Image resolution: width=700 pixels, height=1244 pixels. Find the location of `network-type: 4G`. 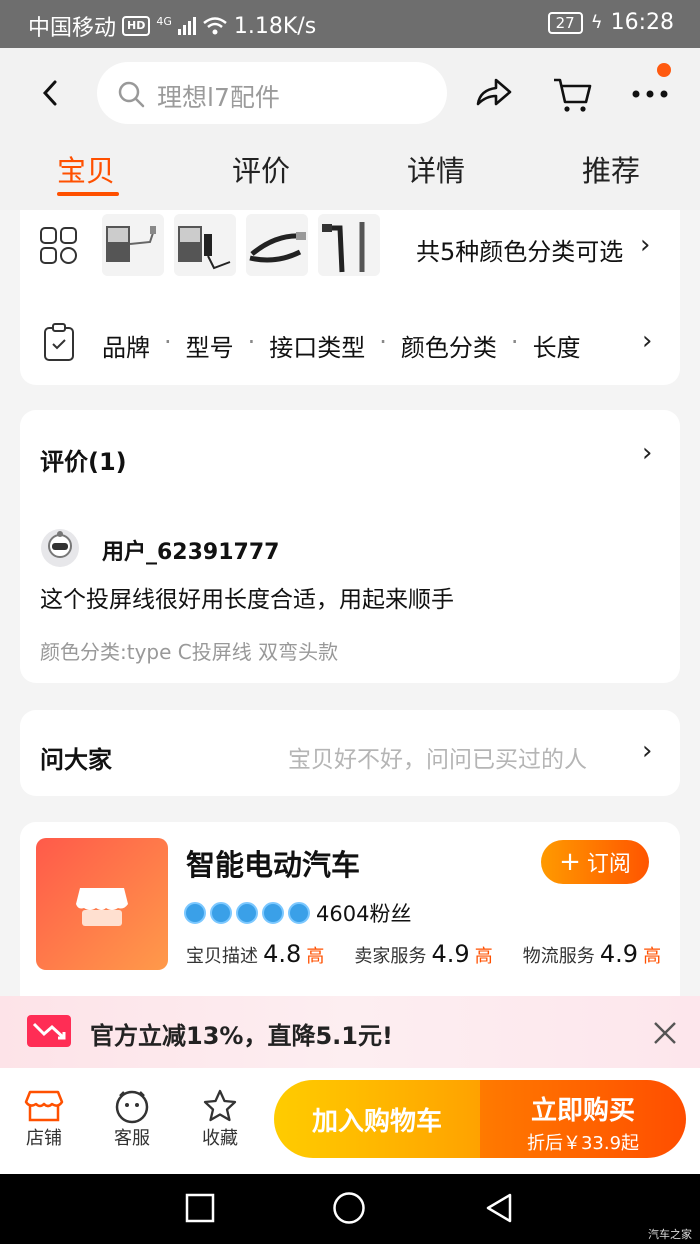

network-type: 4G is located at coordinates (164, 21).